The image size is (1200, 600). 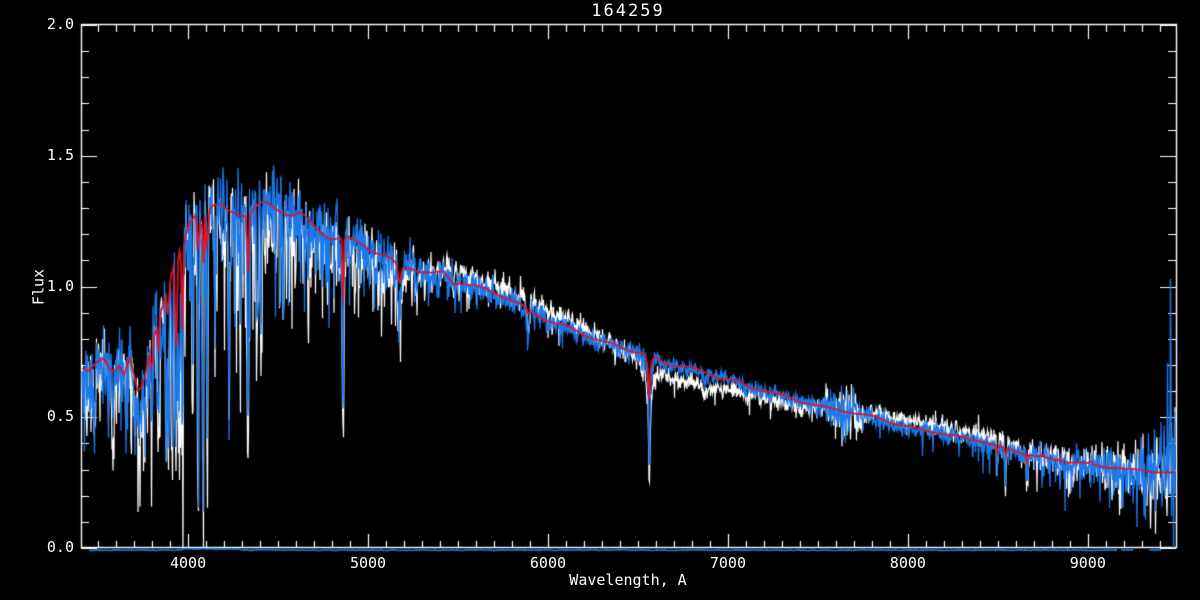 What do you see at coordinates (628, 11) in the screenshot?
I see `plot-title: 164259` at bounding box center [628, 11].